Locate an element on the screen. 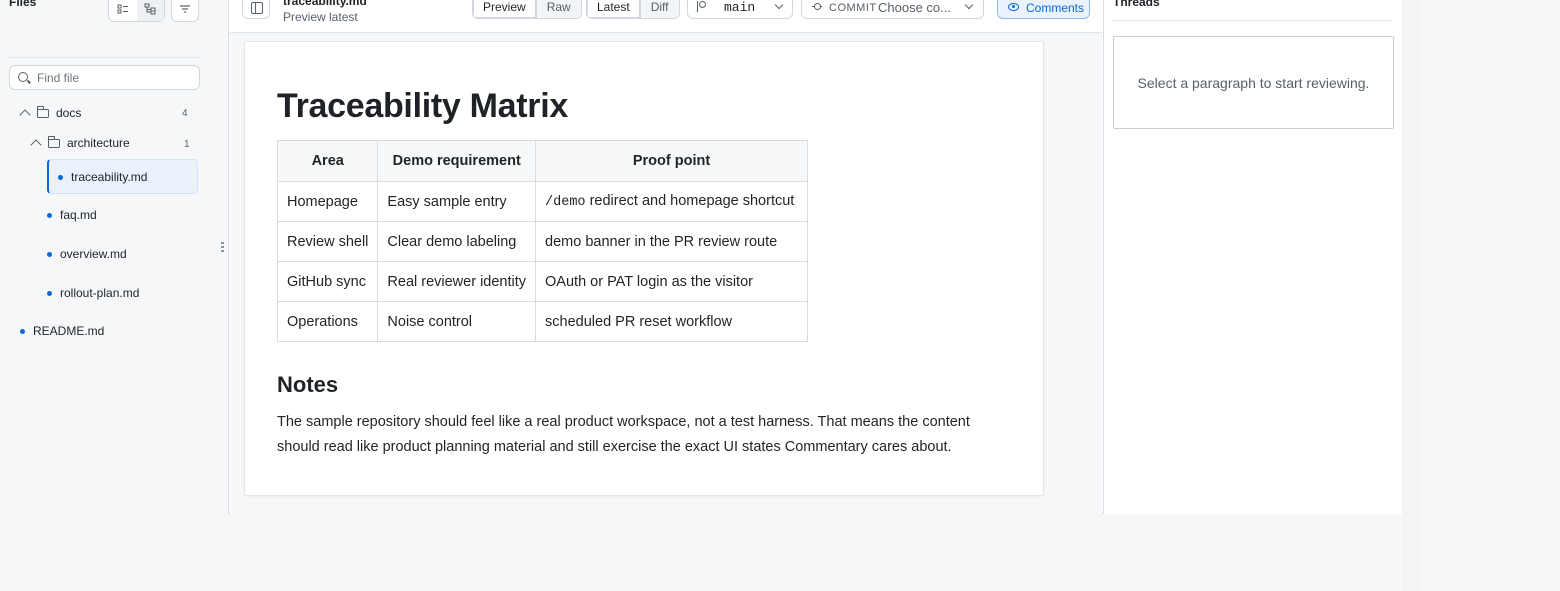 This screenshot has height=591, width=1560. list-view-button is located at coordinates (123, 10).